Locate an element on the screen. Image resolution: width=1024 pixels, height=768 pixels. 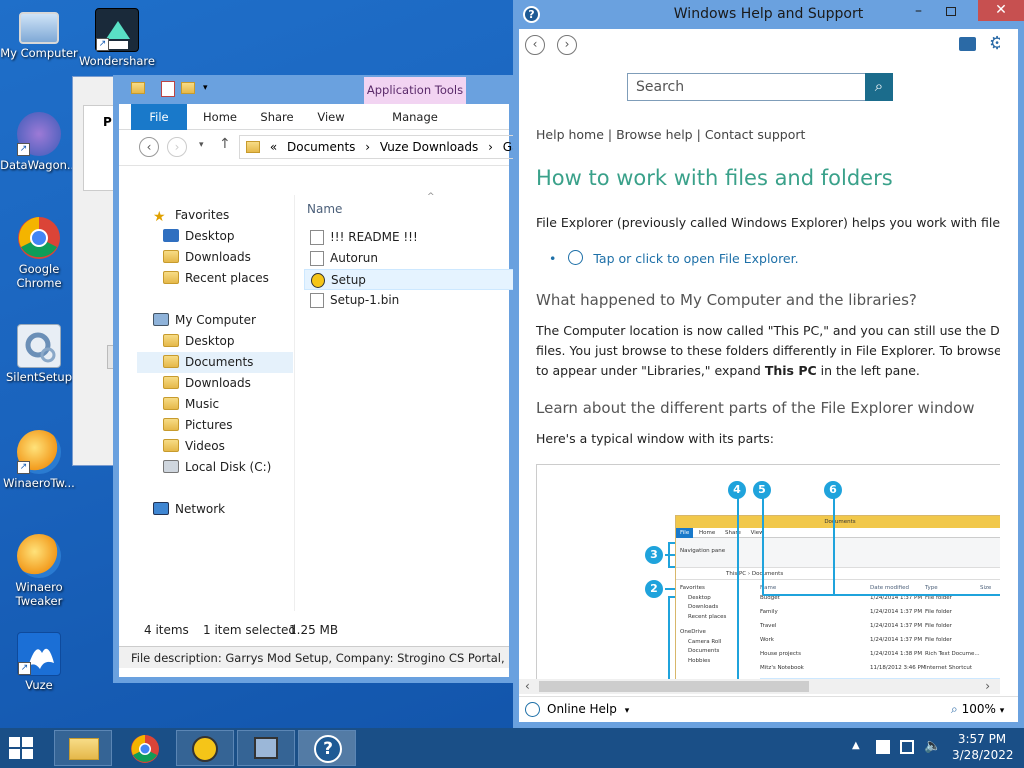
nav-label: Pictures is located at coordinates (209, 425).